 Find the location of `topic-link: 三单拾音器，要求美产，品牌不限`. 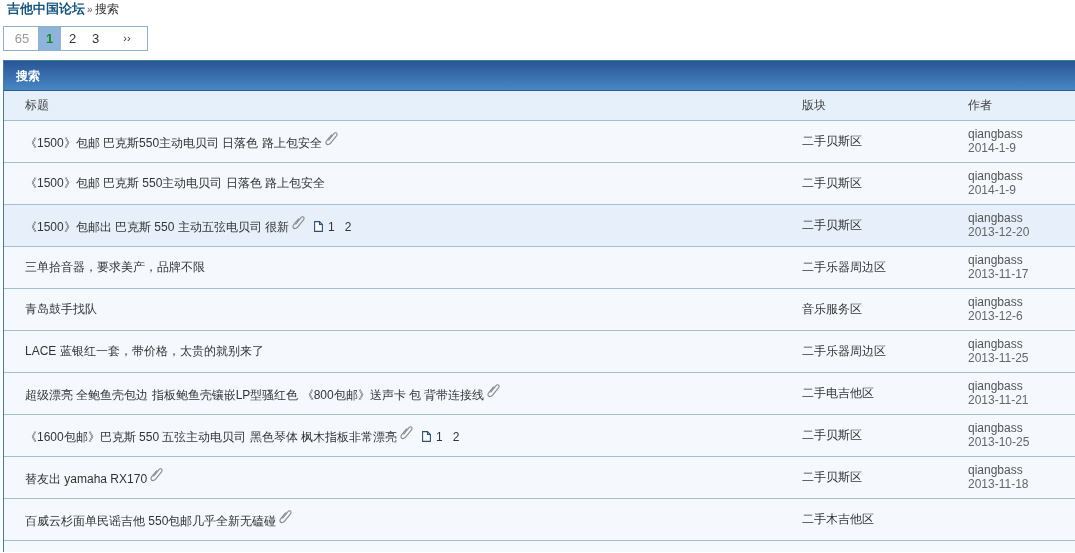

topic-link: 三单拾音器，要求美产，品牌不限 is located at coordinates (115, 267).